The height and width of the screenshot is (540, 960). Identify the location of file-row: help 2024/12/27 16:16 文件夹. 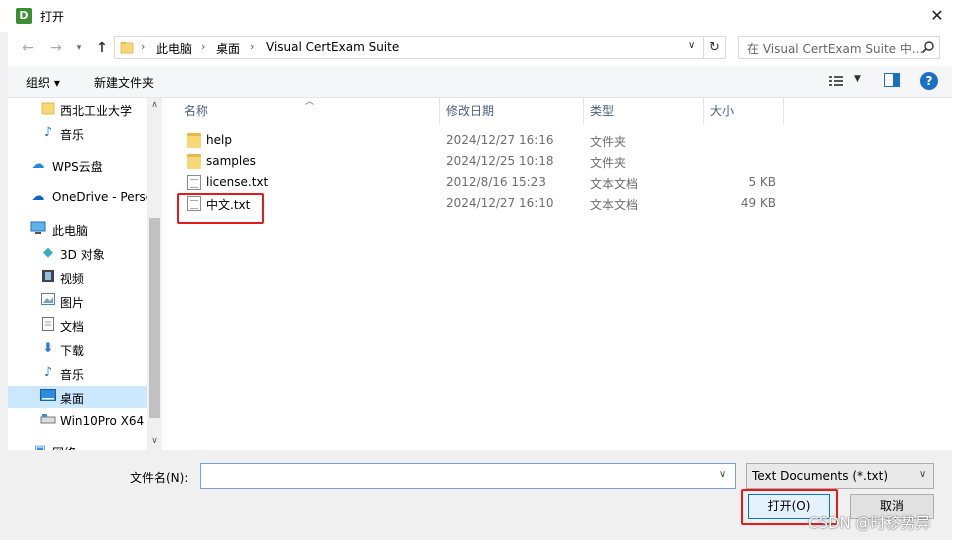
(482, 140).